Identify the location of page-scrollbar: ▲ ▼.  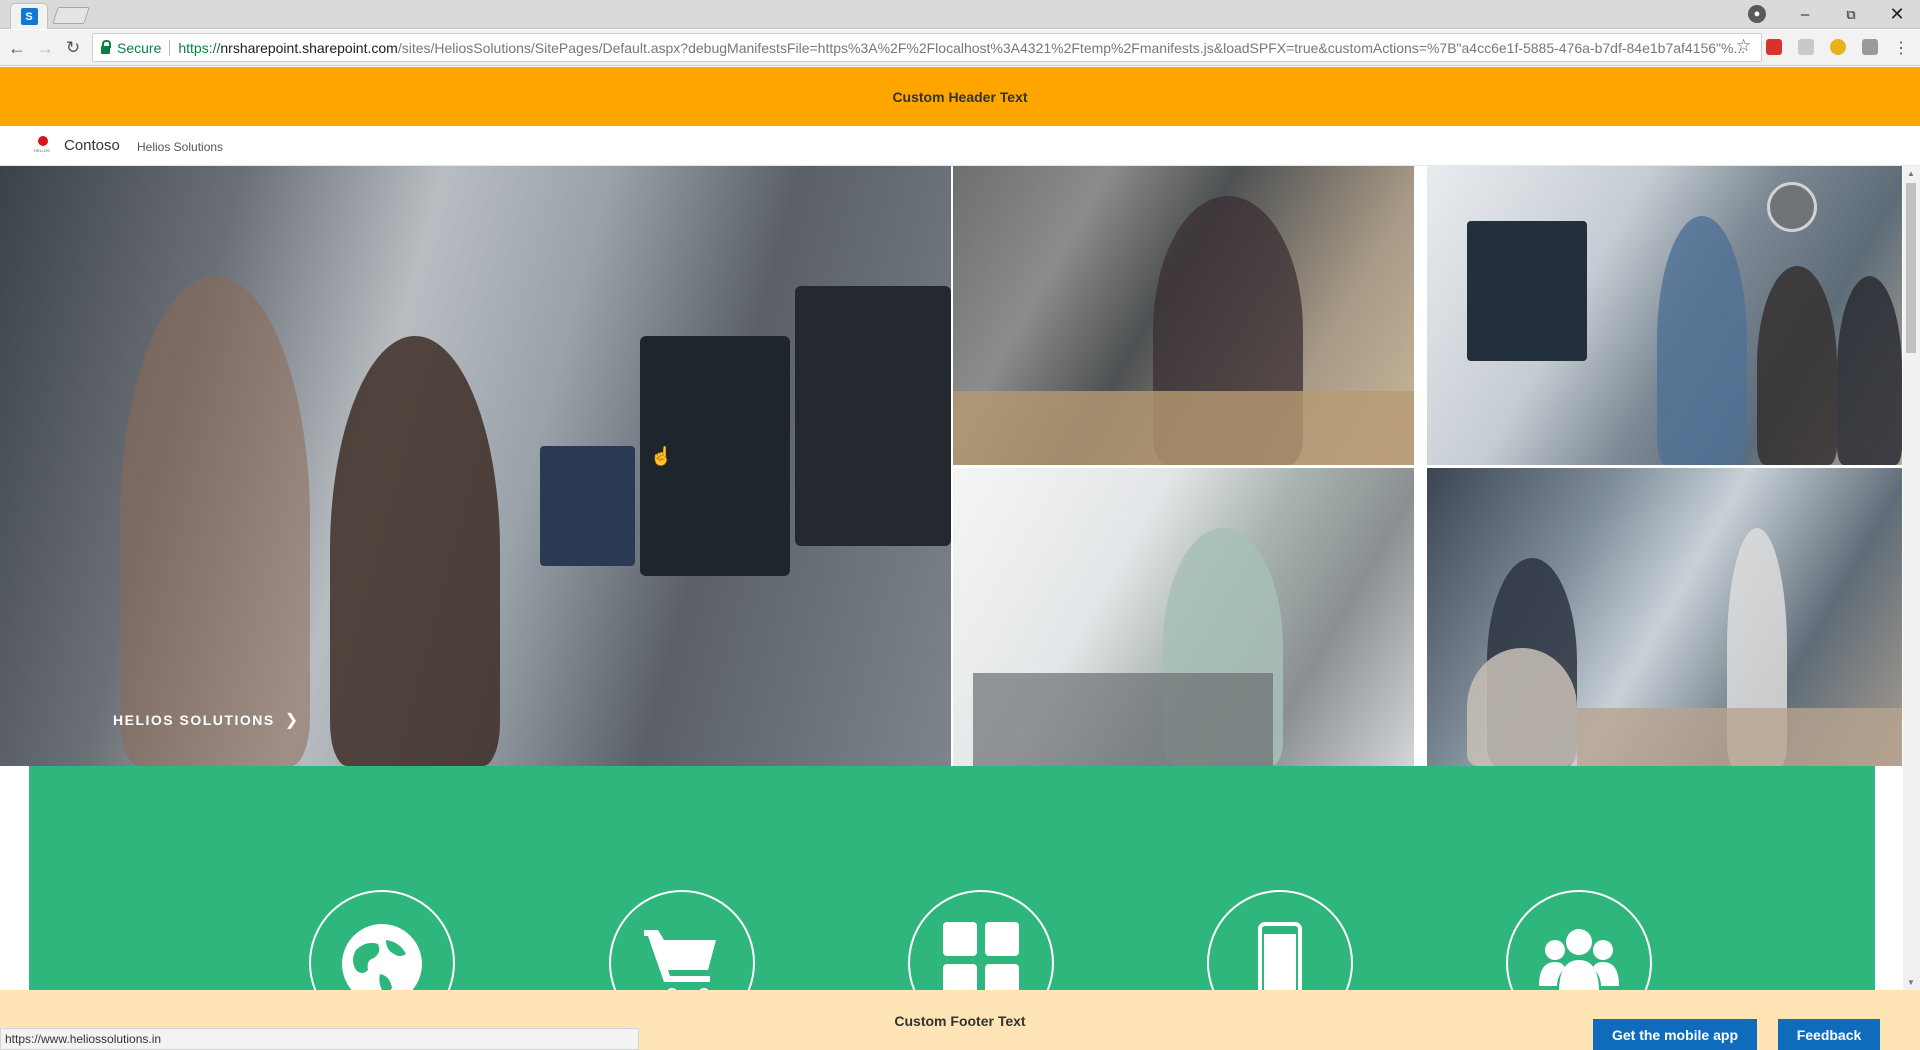
(1911, 578).